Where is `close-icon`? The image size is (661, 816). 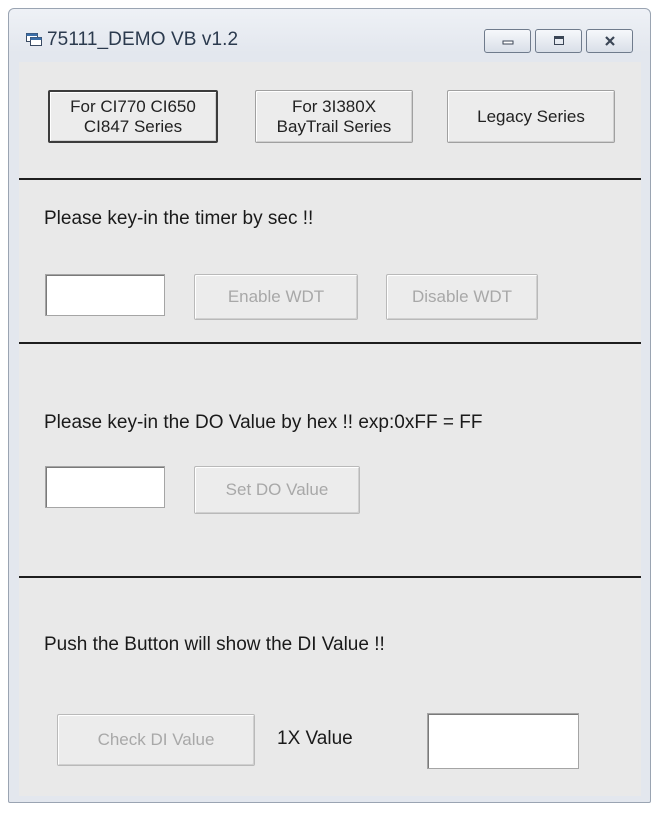 close-icon is located at coordinates (609, 41).